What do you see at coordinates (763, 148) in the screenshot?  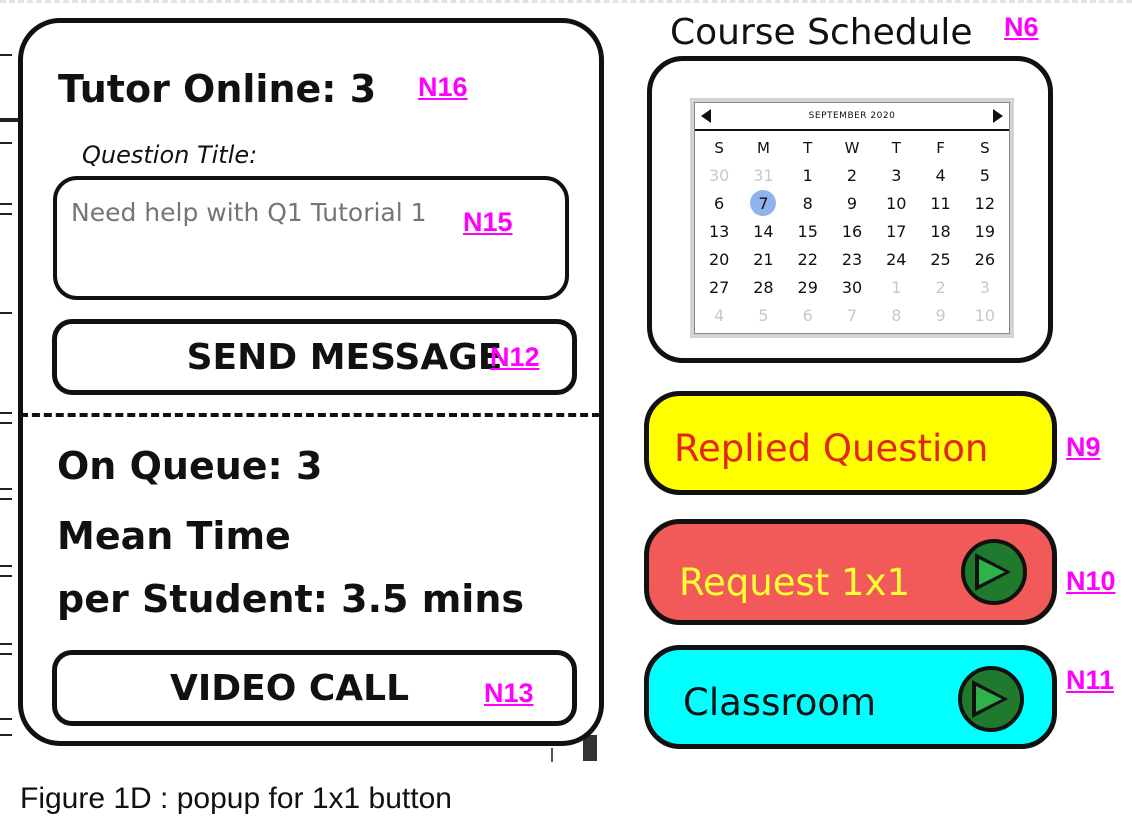 I see `calendar-weekday: M` at bounding box center [763, 148].